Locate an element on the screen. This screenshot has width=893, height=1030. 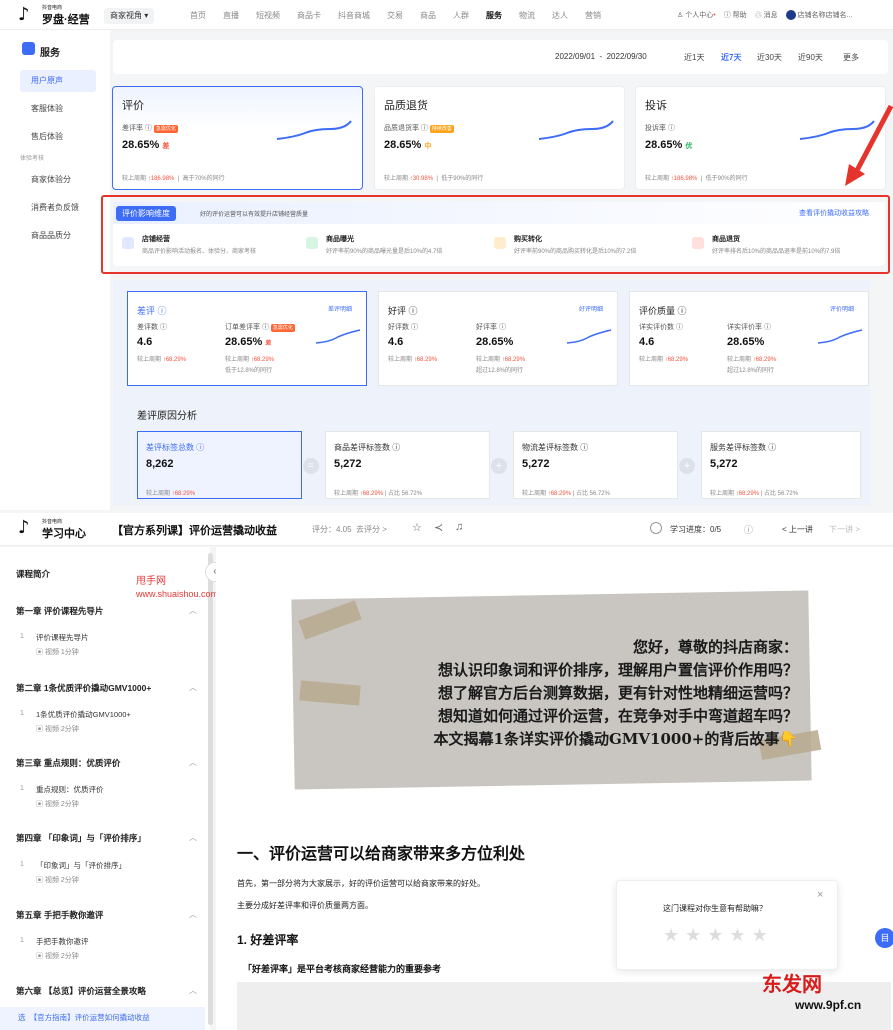
chapter-title: 第一章 评价课程先导片 is located at coordinates (59, 611).